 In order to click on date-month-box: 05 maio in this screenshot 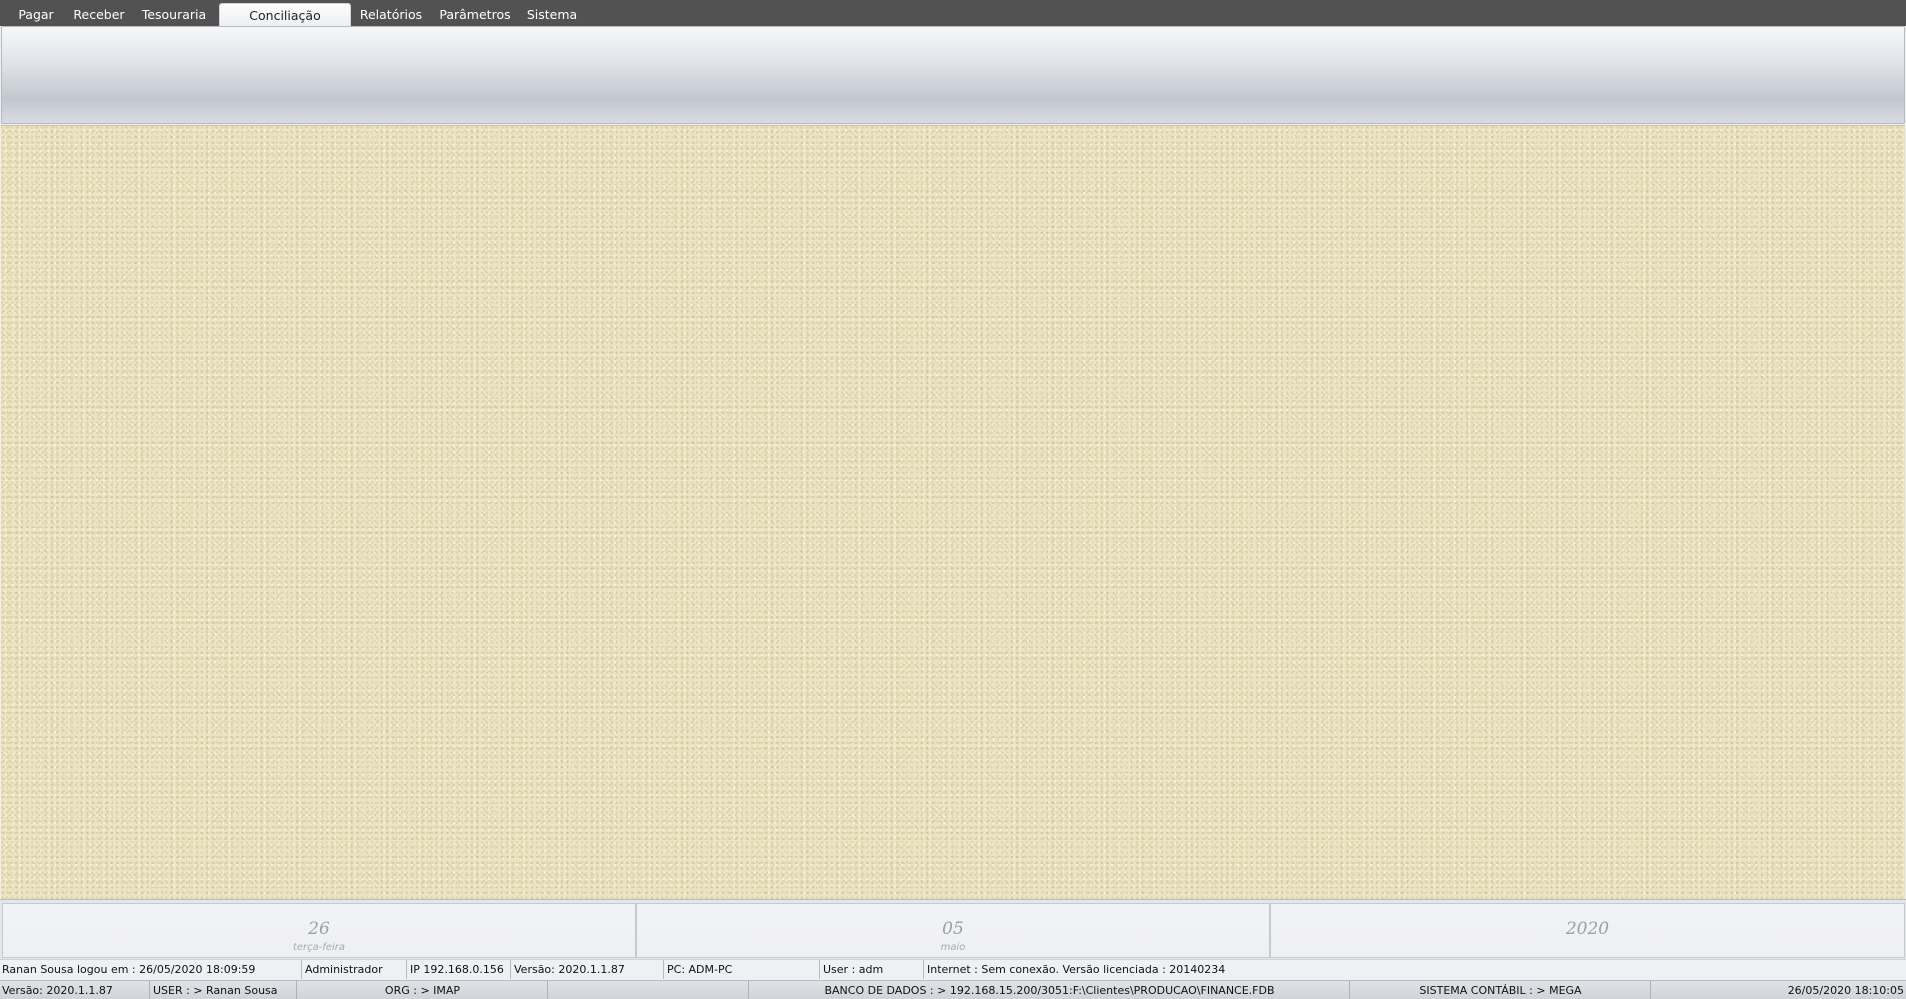, I will do `click(953, 930)`.